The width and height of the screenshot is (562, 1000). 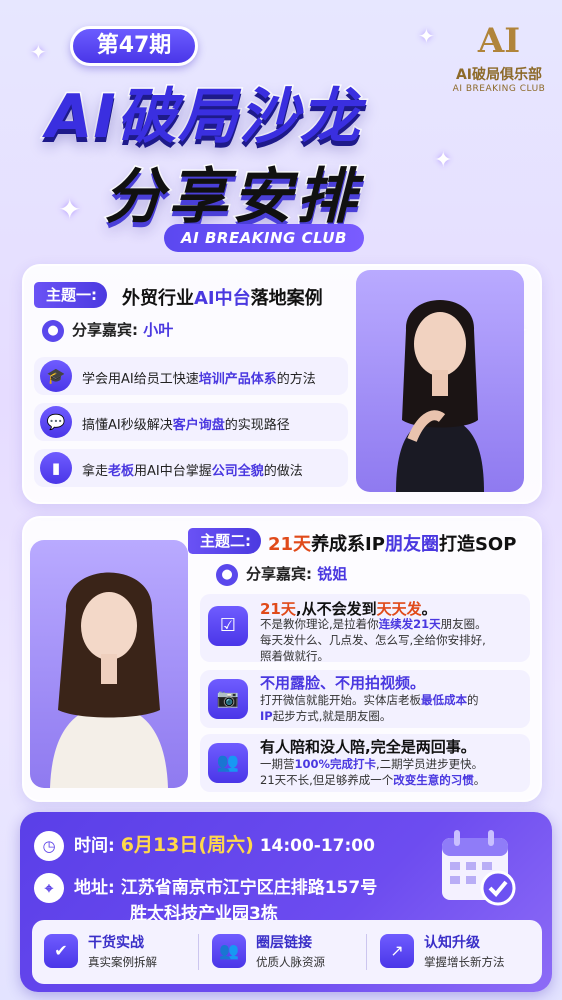 I want to click on topic1-title: 外贸行业AI中台落地案例, so click(x=222, y=298).